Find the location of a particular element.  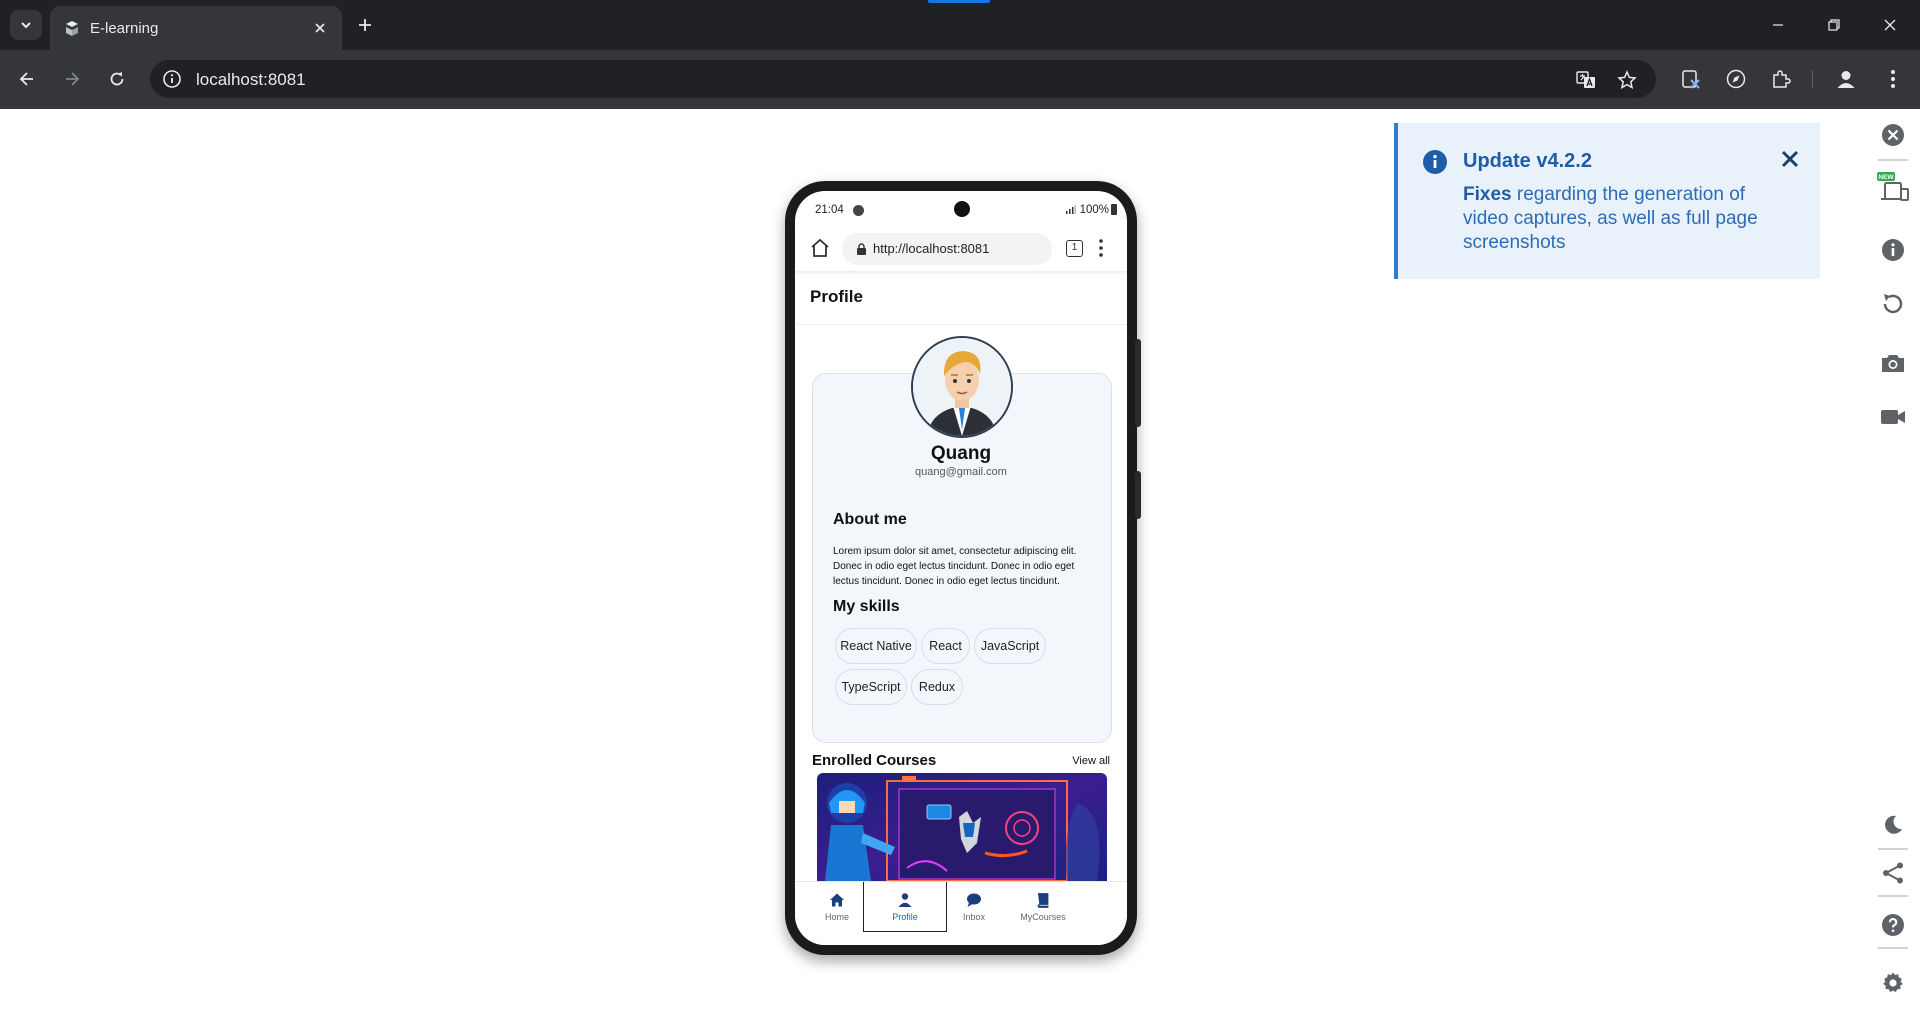

status-battery-text: 100% is located at coordinates (1087, 210).